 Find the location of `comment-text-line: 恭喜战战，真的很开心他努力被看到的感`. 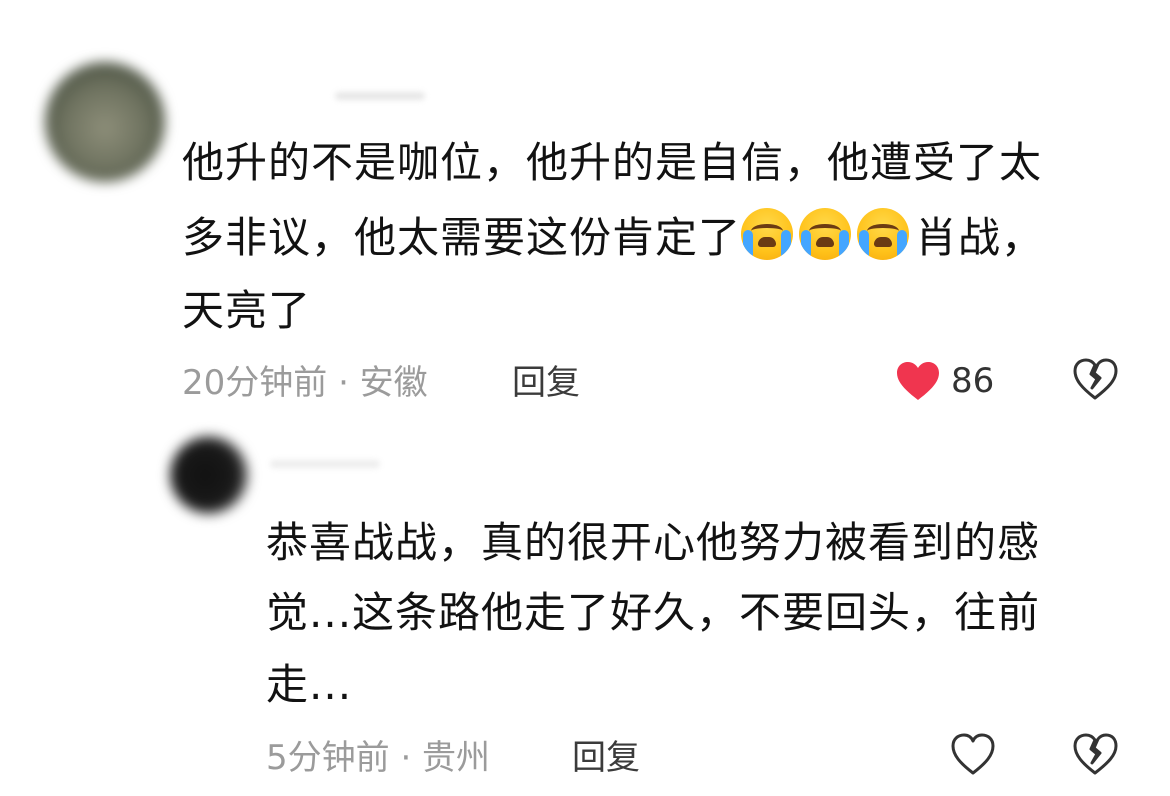

comment-text-line: 恭喜战战，真的很开心他努力被看到的感 is located at coordinates (653, 542).